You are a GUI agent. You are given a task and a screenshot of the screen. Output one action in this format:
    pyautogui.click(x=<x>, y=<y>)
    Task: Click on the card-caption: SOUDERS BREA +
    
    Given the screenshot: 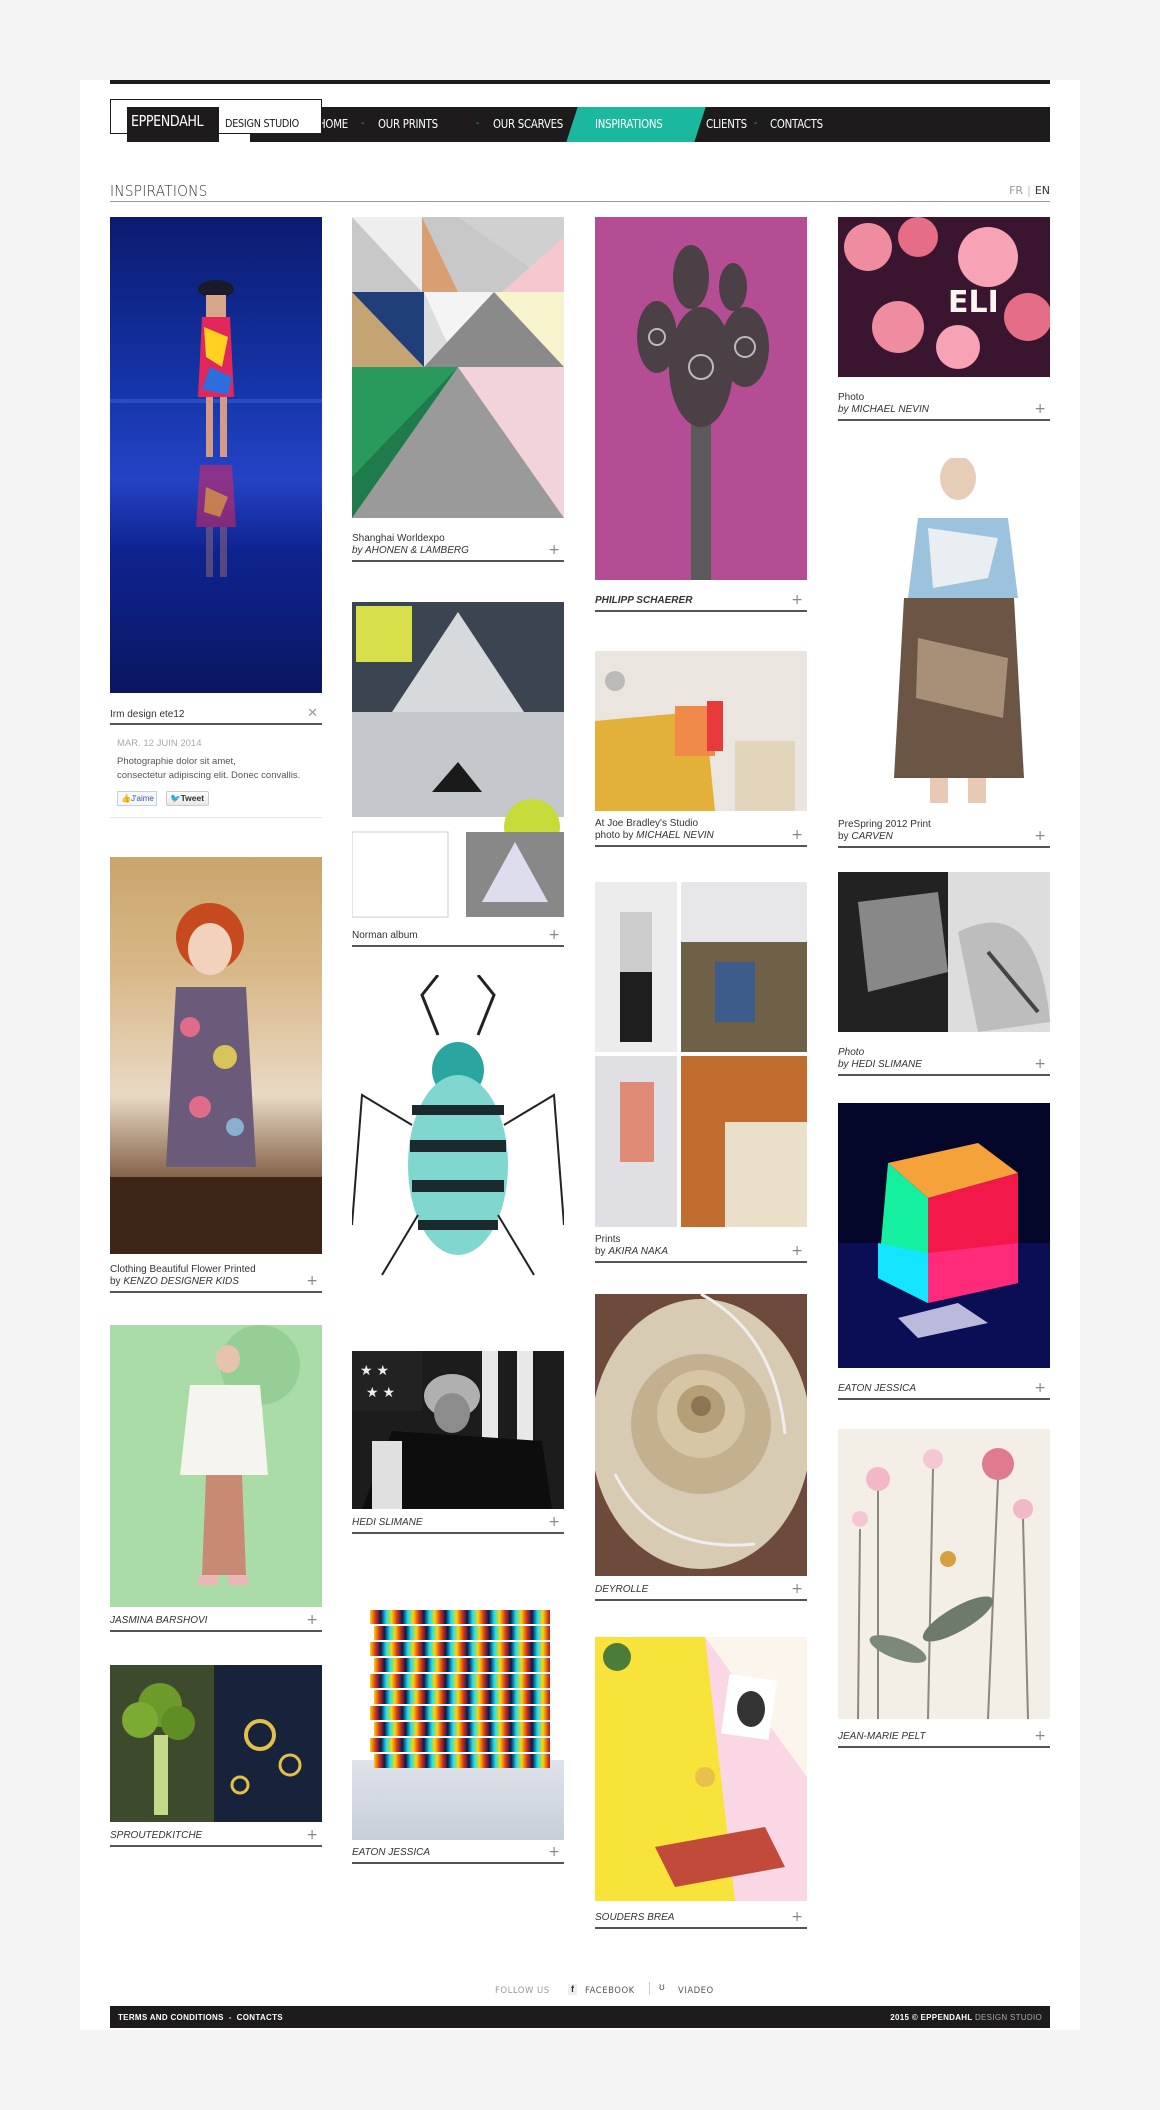 What is the action you would take?
    pyautogui.click(x=701, y=1919)
    